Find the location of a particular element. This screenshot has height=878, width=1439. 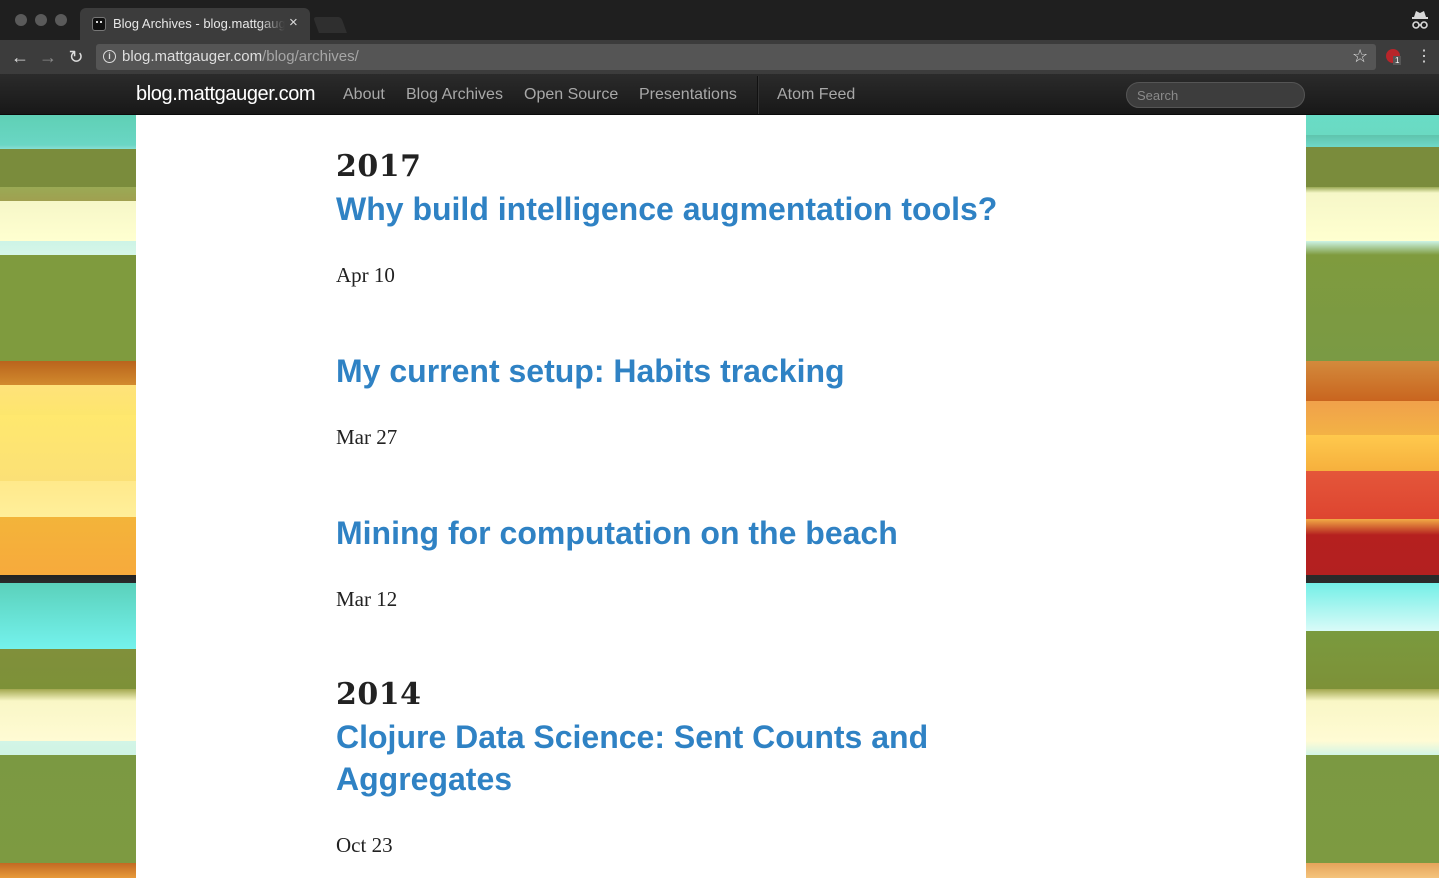

browser-menu-icon: ⋮ is located at coordinates (1424, 57).